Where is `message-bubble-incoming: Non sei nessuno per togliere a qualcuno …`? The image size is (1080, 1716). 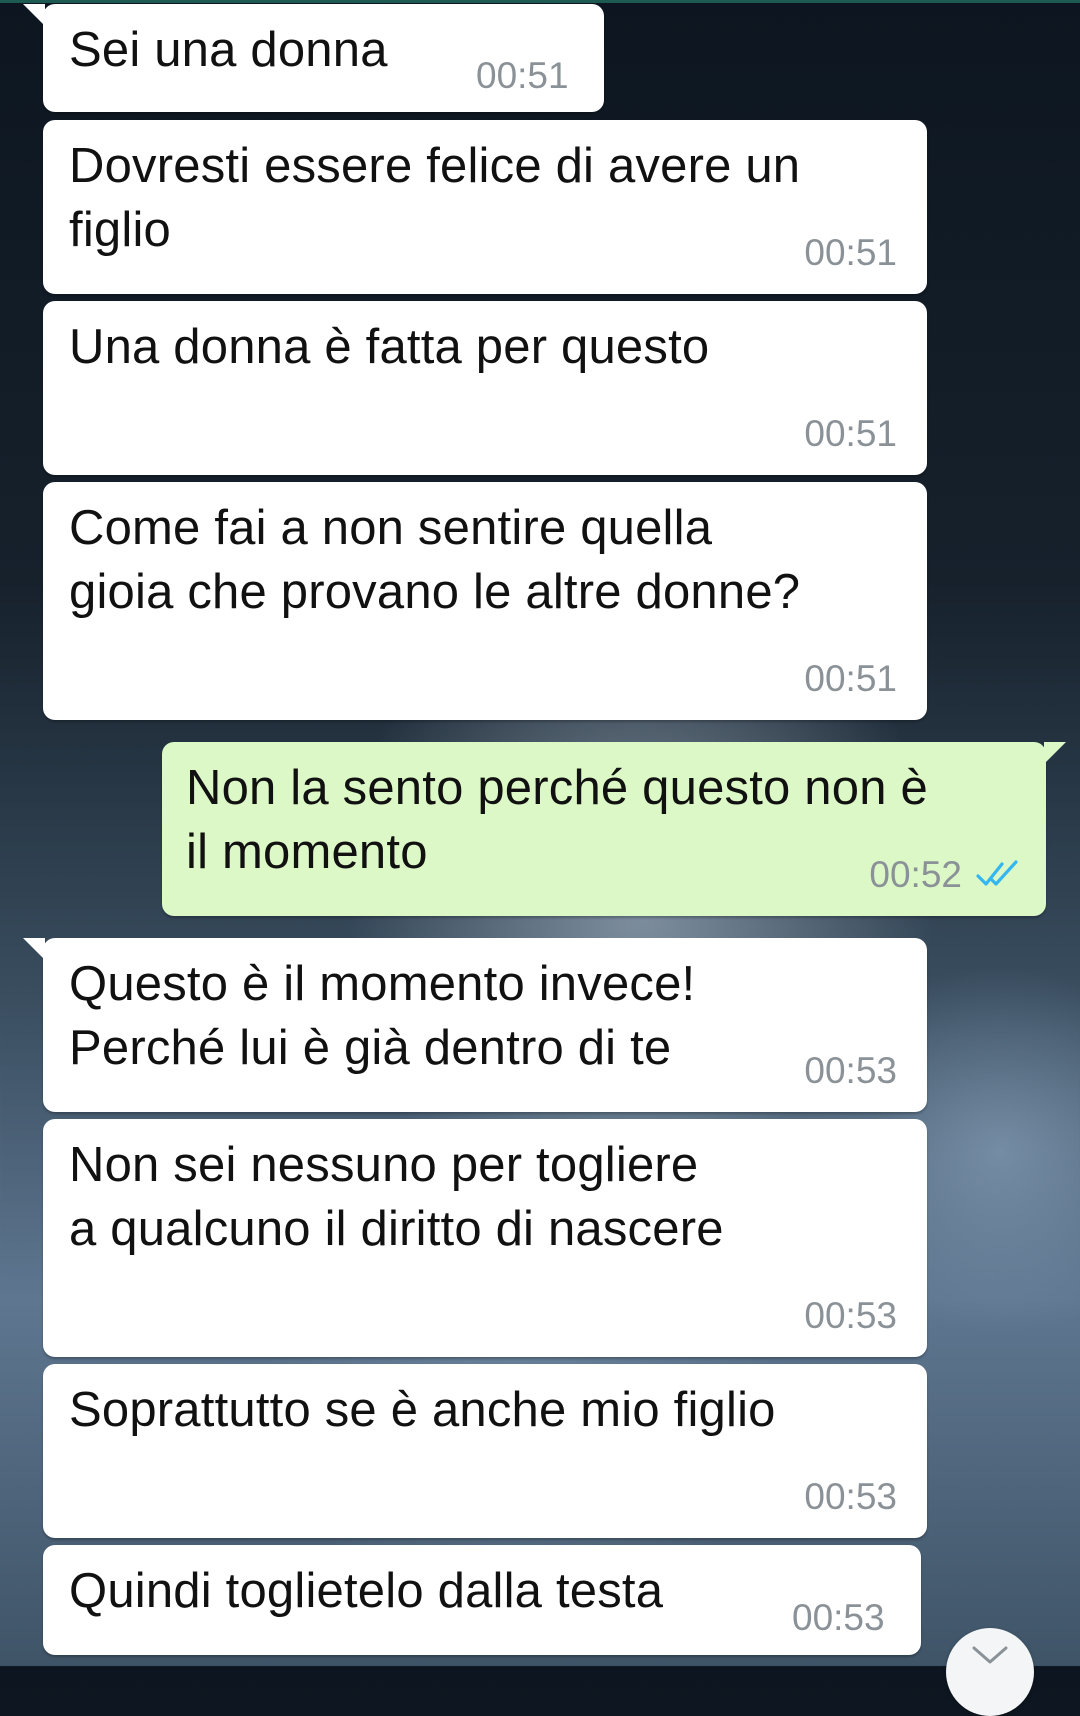 message-bubble-incoming: Non sei nessuno per togliere a qualcuno … is located at coordinates (485, 1238).